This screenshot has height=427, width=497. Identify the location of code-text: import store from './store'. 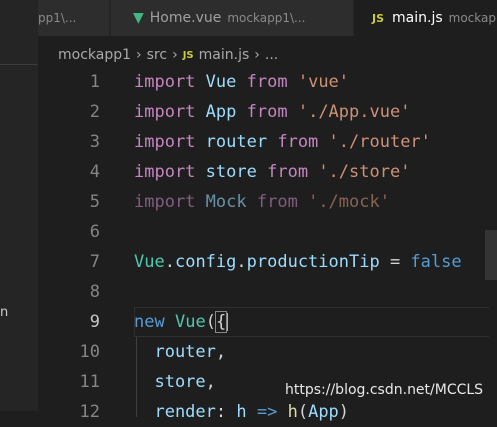
(272, 172).